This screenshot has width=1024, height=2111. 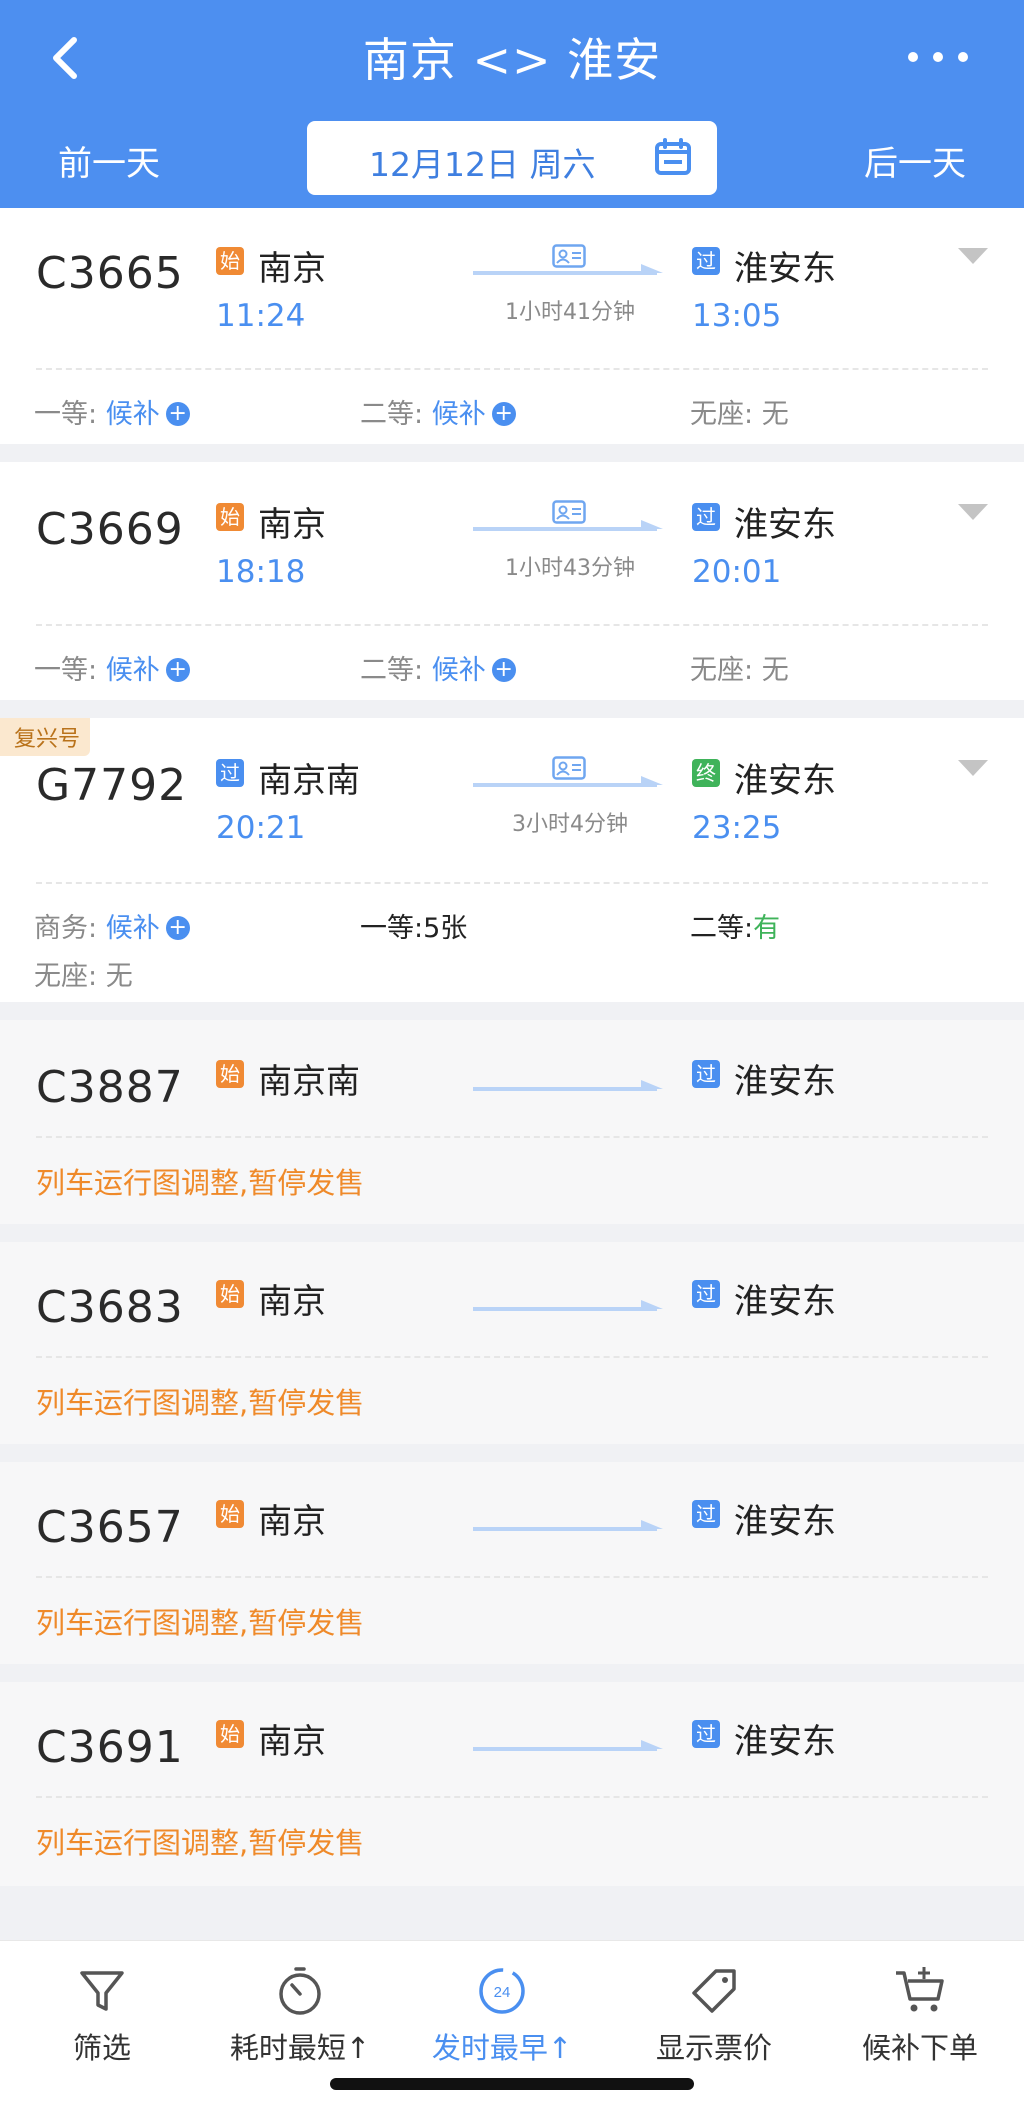 What do you see at coordinates (570, 824) in the screenshot?
I see `trip-duration: 3小时4分钟` at bounding box center [570, 824].